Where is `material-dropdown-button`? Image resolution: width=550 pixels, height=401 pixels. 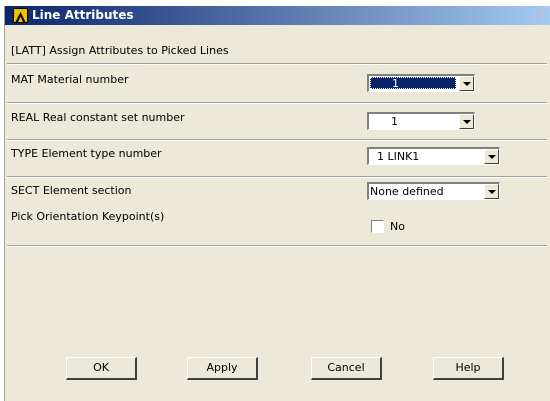 material-dropdown-button is located at coordinates (466, 83).